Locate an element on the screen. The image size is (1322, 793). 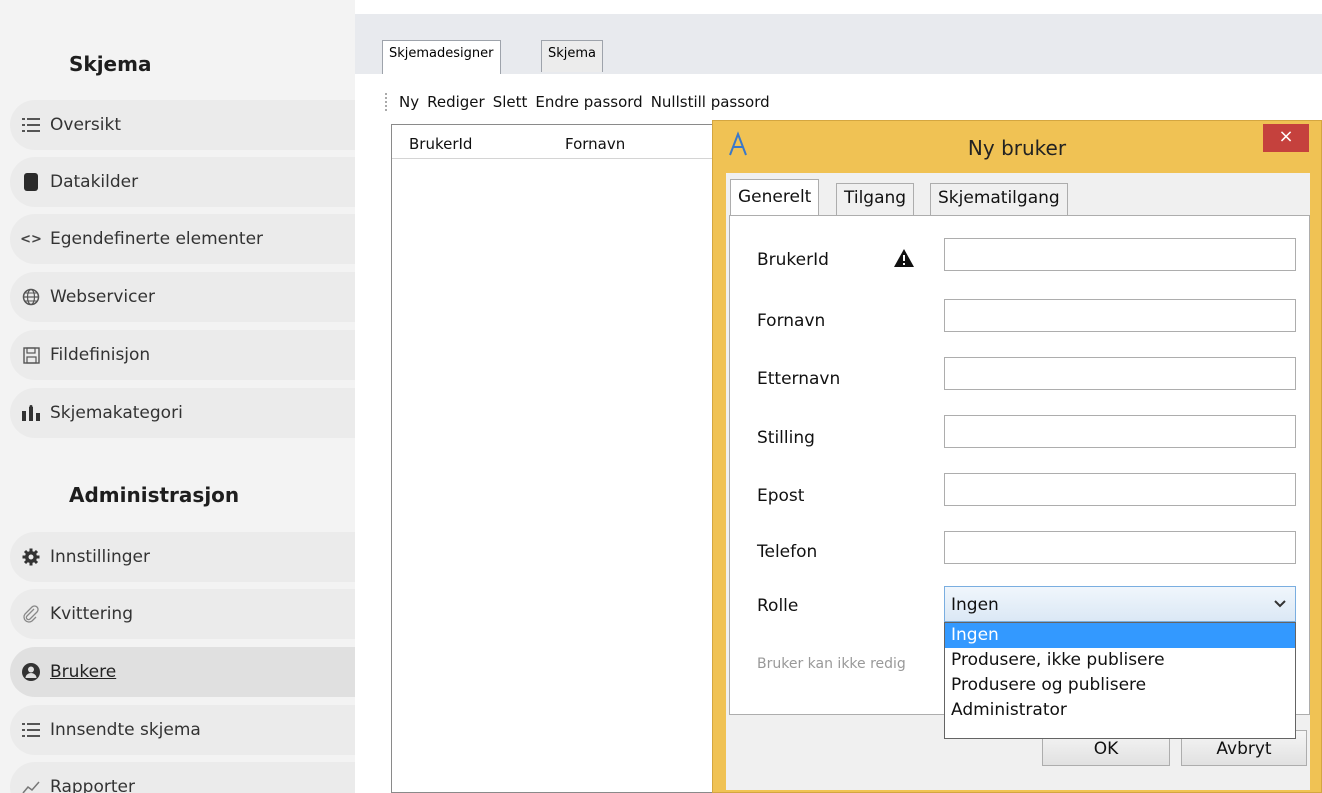
tab-skjemadesigner: Skjemadesigner is located at coordinates (441, 57).